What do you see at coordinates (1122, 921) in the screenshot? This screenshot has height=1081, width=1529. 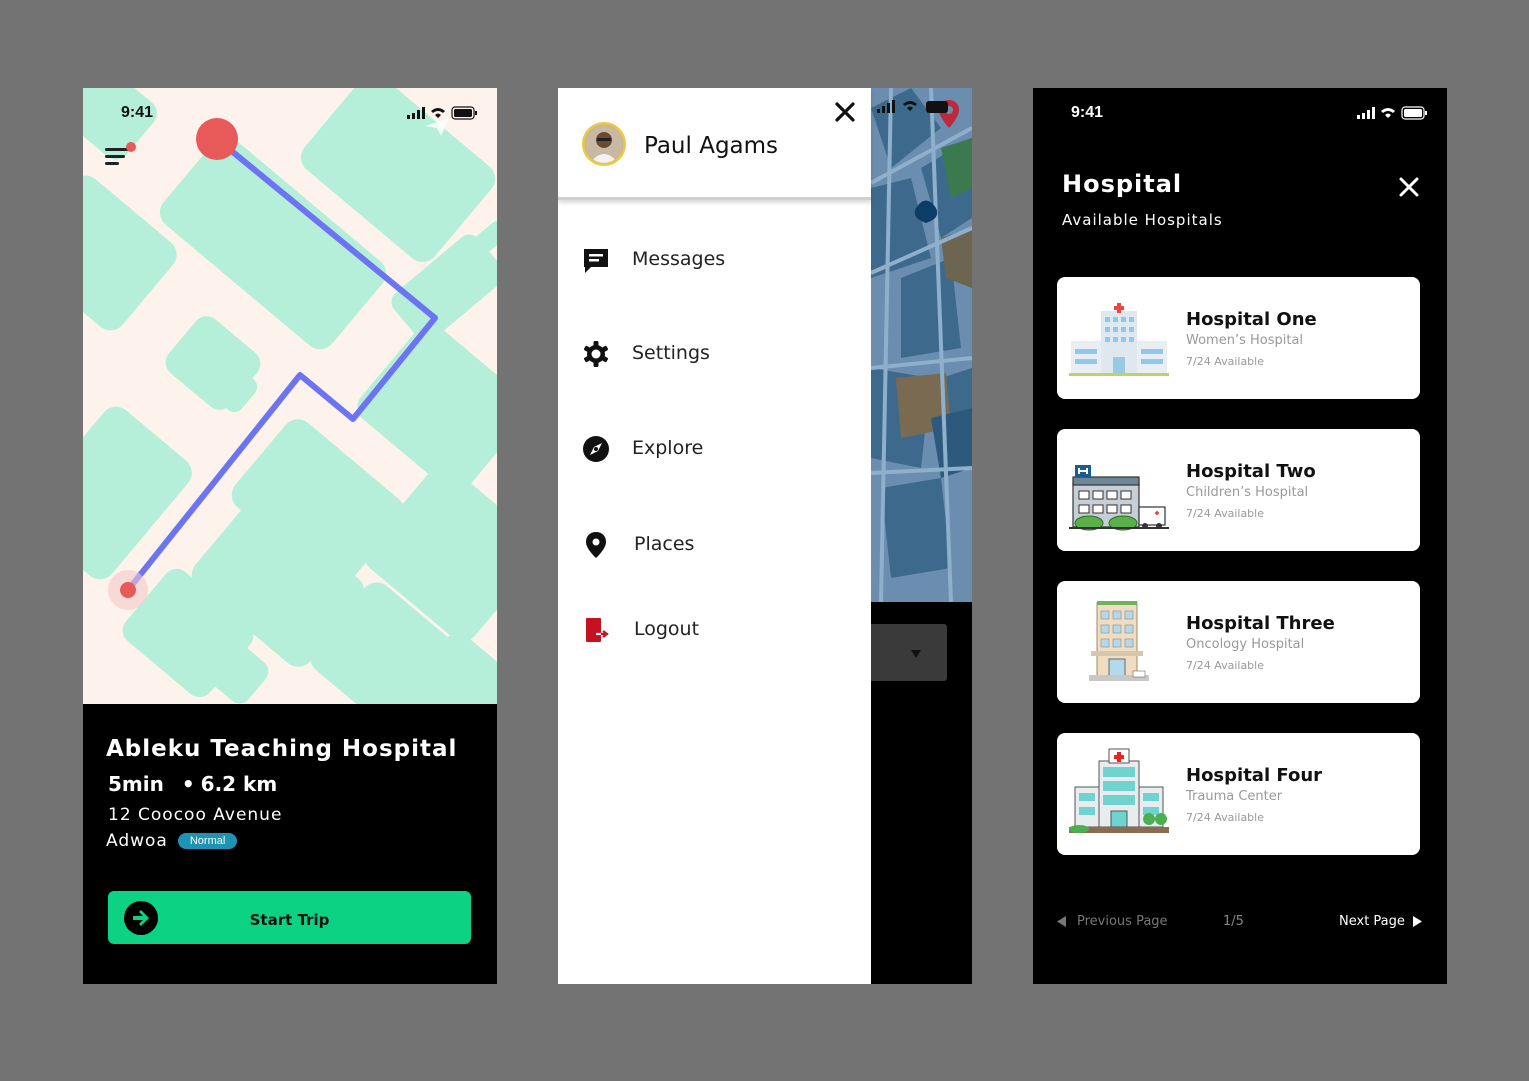 I see `previous-page-link: Previous Page` at bounding box center [1122, 921].